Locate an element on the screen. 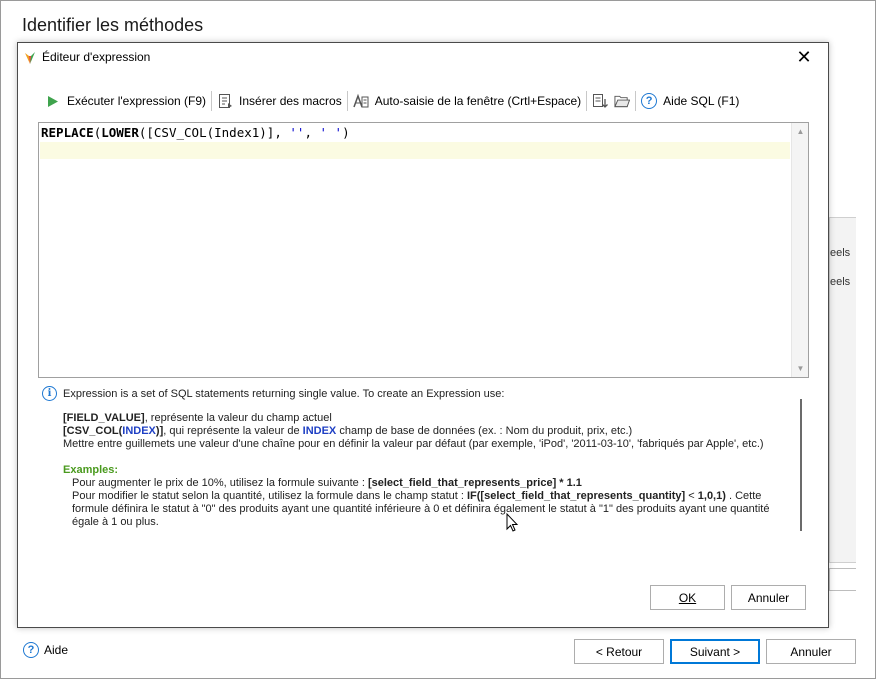 The height and width of the screenshot is (679, 876). code-token: LOWER is located at coordinates (120, 132).